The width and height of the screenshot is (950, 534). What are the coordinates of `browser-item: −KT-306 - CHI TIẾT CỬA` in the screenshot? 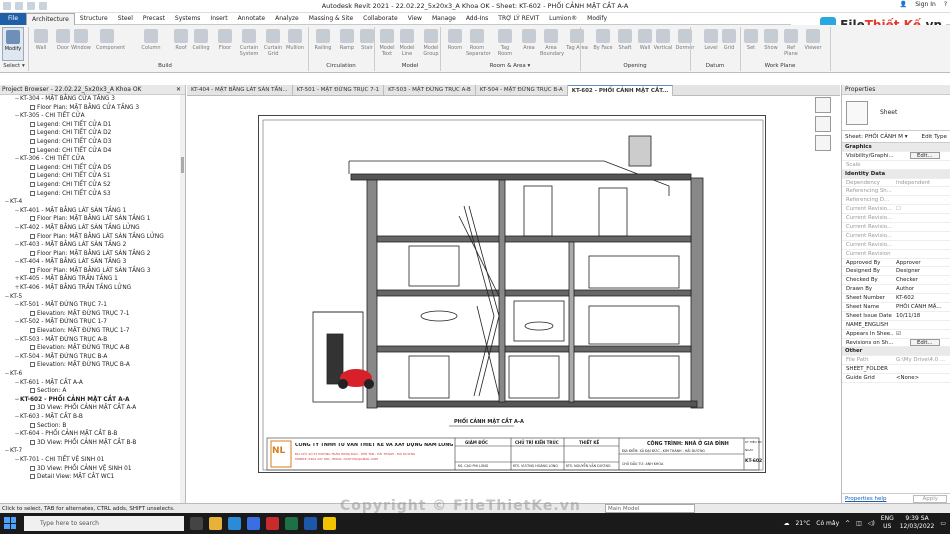 It's located at (92, 159).